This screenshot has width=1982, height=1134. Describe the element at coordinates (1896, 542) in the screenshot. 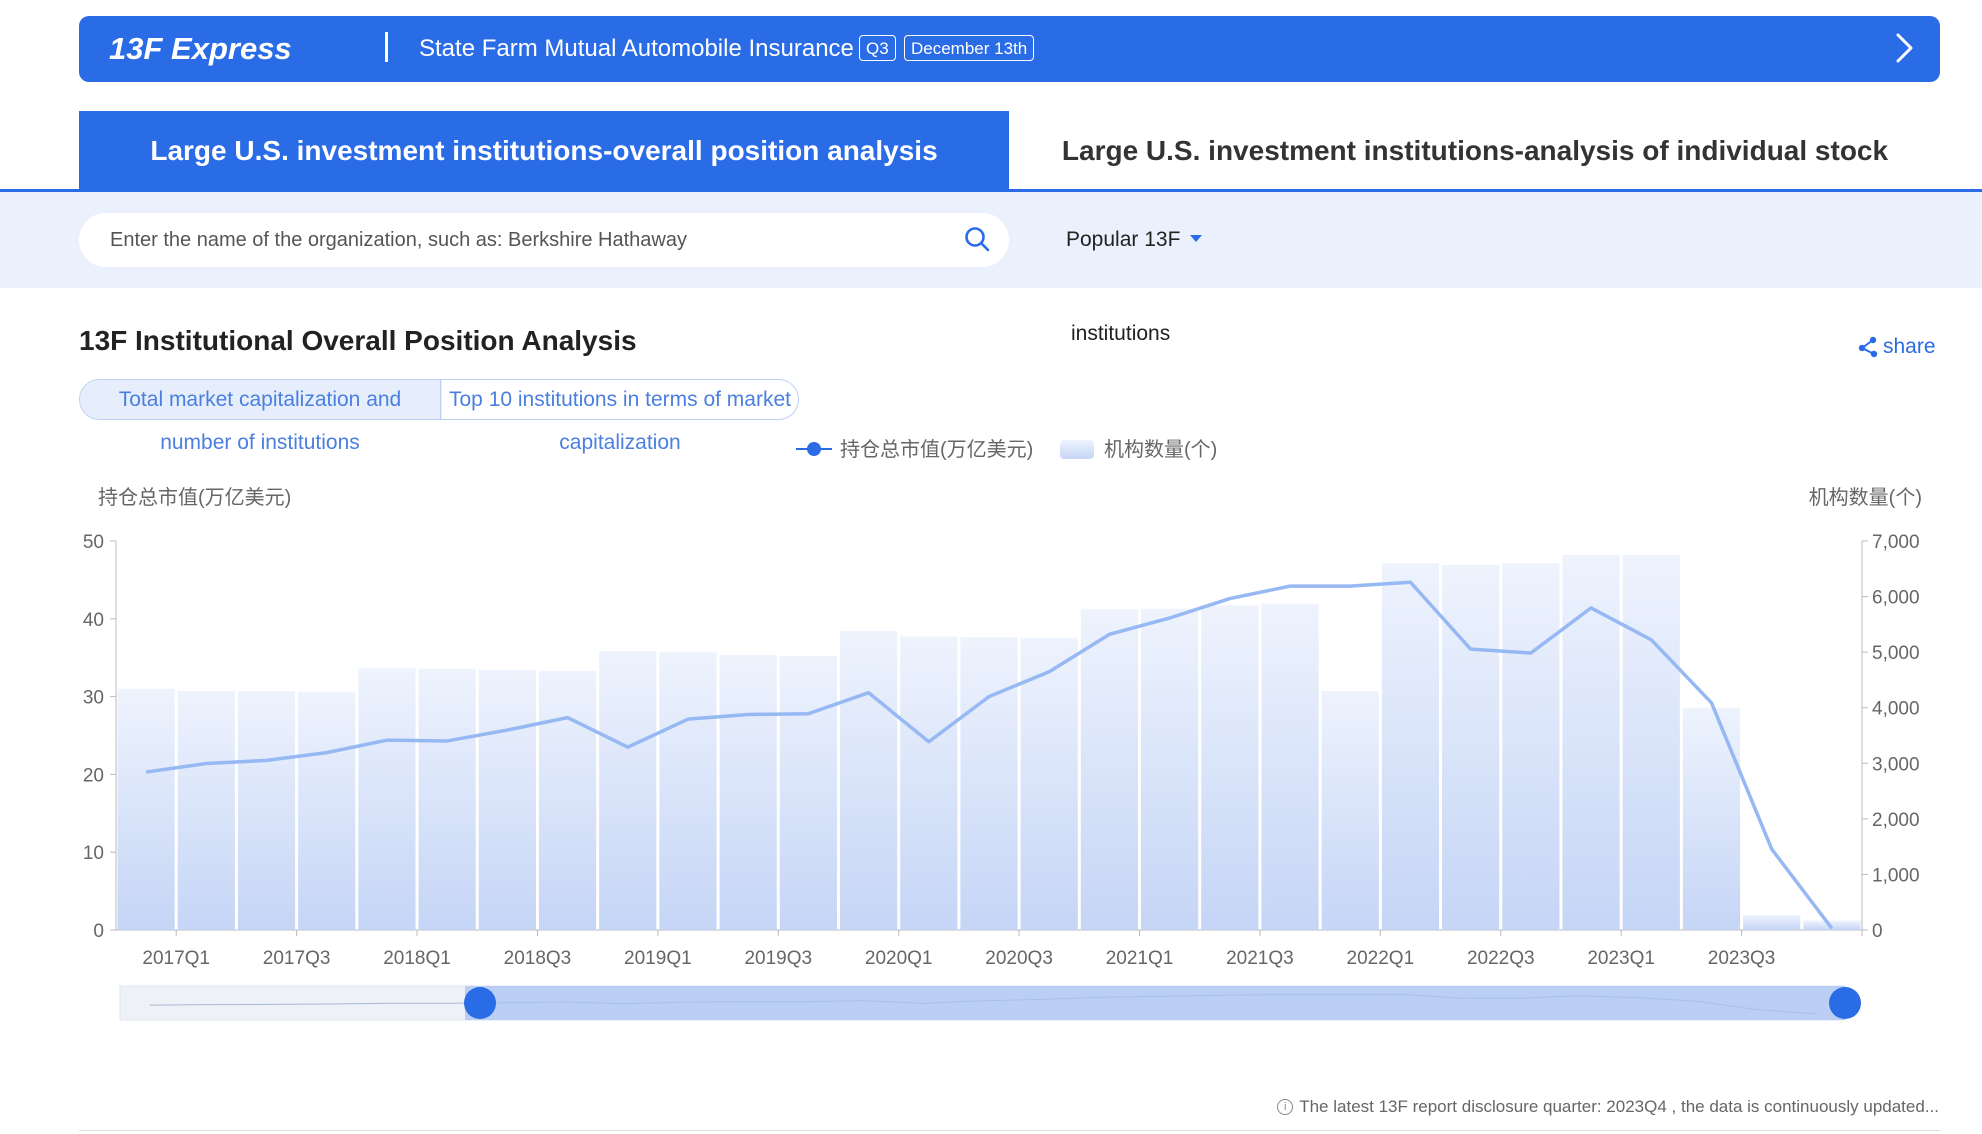

I see `y-right-tick-label: 7,000` at that location.